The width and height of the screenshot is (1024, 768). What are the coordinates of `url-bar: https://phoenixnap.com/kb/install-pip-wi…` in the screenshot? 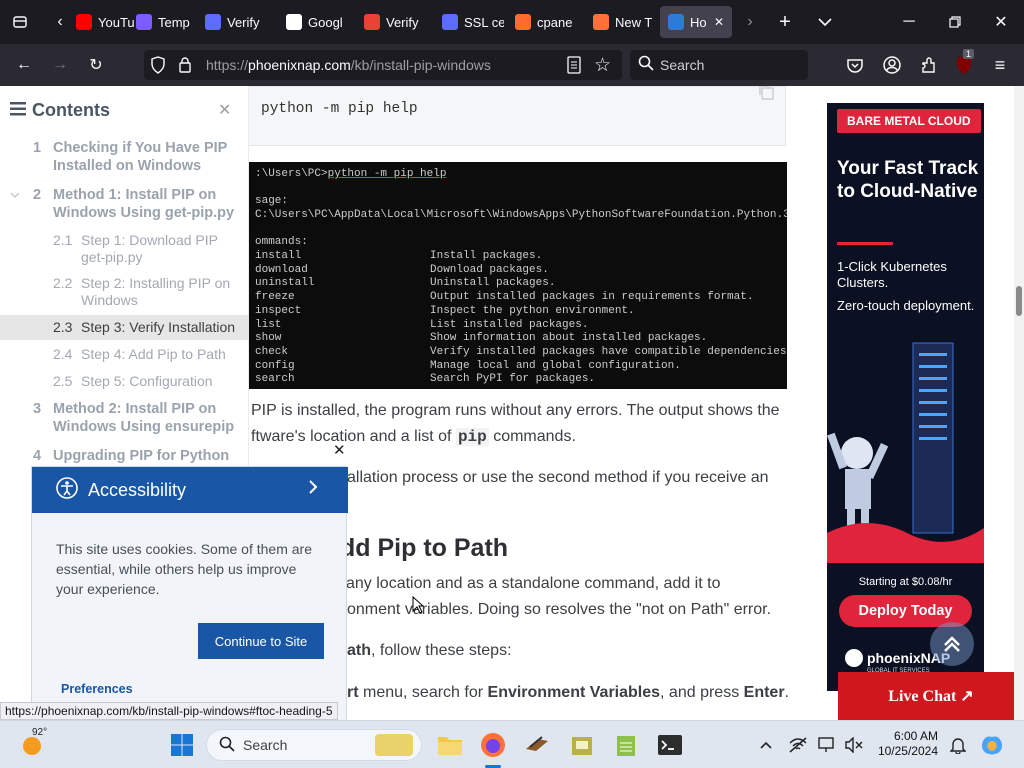 It's located at (383, 65).